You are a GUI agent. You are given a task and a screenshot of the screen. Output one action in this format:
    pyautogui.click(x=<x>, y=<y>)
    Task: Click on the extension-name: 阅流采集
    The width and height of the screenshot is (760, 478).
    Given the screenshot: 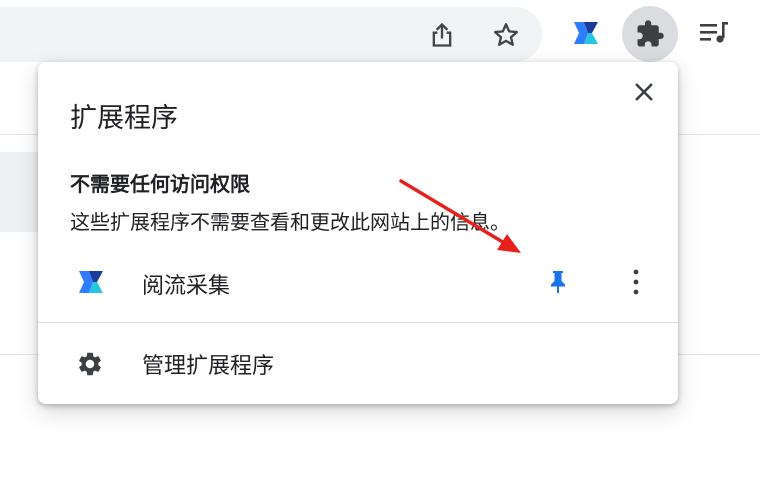 What is the action you would take?
    pyautogui.click(x=186, y=286)
    